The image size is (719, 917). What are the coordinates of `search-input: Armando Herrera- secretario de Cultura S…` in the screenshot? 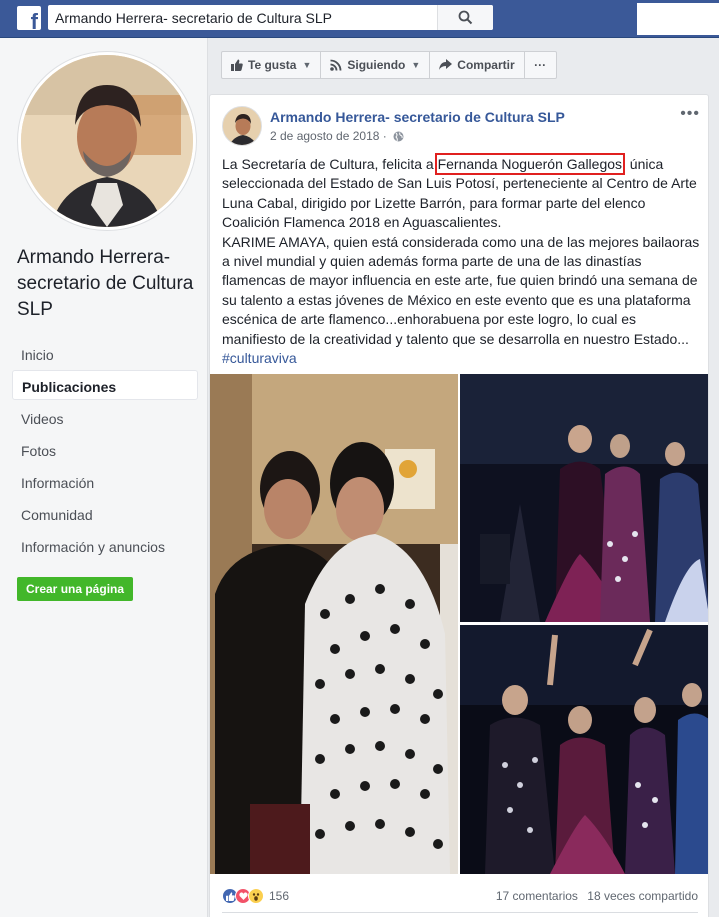 It's located at (270, 17).